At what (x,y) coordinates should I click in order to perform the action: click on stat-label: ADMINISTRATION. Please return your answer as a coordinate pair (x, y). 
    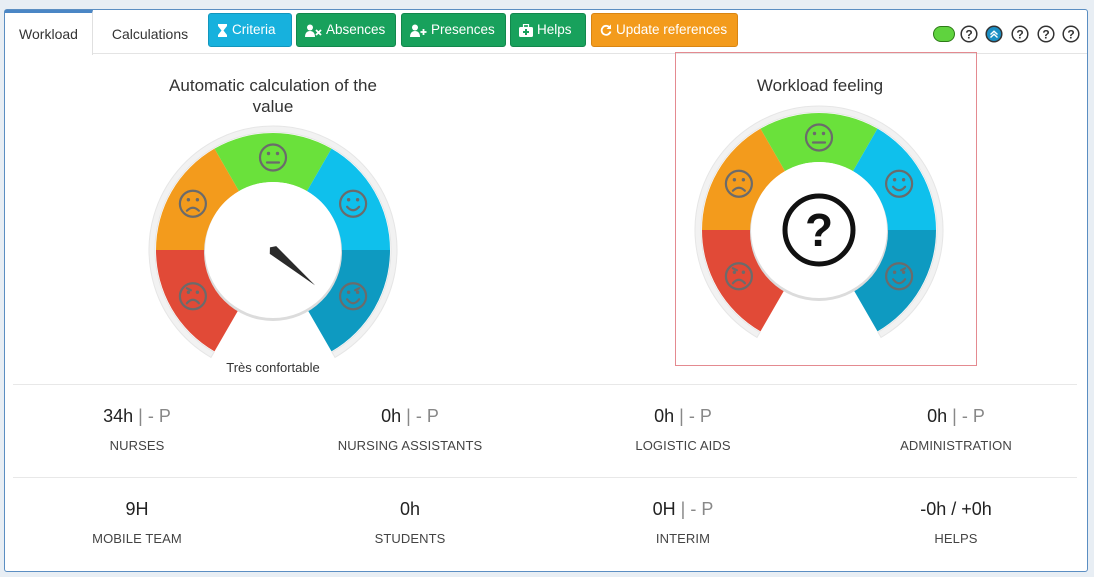
    Looking at the image, I should click on (956, 445).